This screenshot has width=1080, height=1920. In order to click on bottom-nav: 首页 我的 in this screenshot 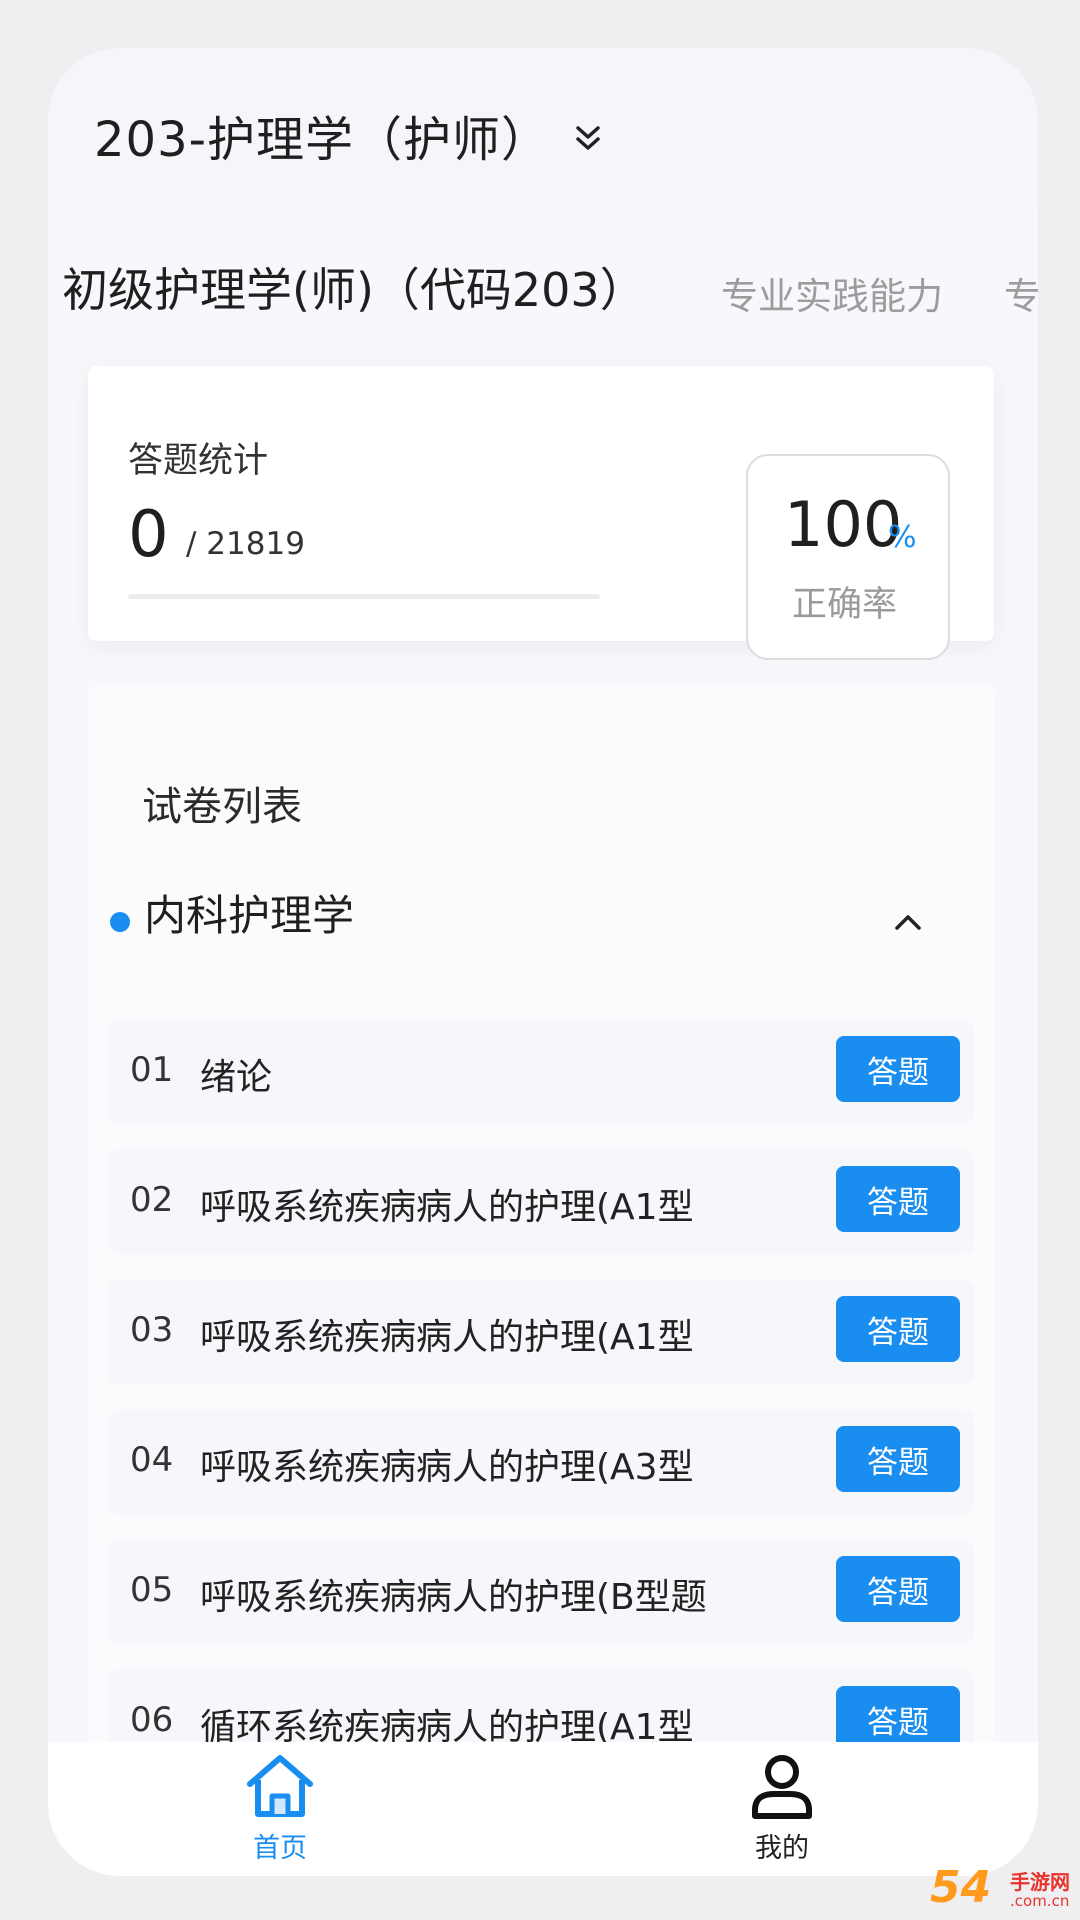, I will do `click(543, 1809)`.